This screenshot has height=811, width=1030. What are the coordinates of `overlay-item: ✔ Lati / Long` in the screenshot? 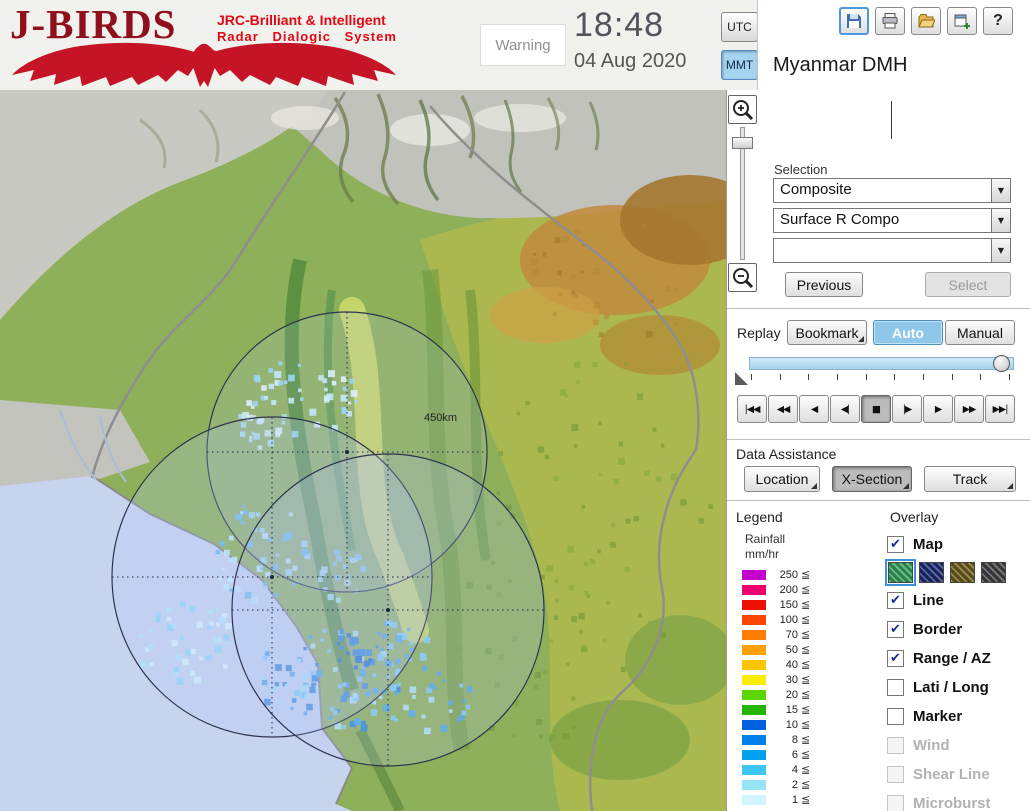 It's located at (956, 687).